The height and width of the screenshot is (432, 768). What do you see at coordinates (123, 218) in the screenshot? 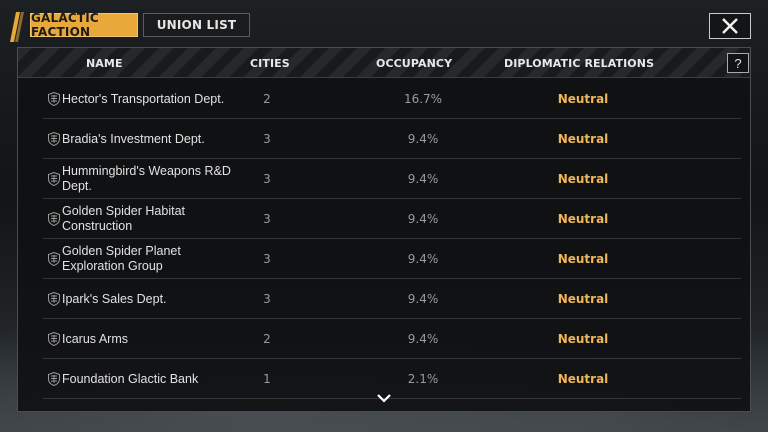
I see `faction-name: Golden Spider Habitat Construction` at bounding box center [123, 218].